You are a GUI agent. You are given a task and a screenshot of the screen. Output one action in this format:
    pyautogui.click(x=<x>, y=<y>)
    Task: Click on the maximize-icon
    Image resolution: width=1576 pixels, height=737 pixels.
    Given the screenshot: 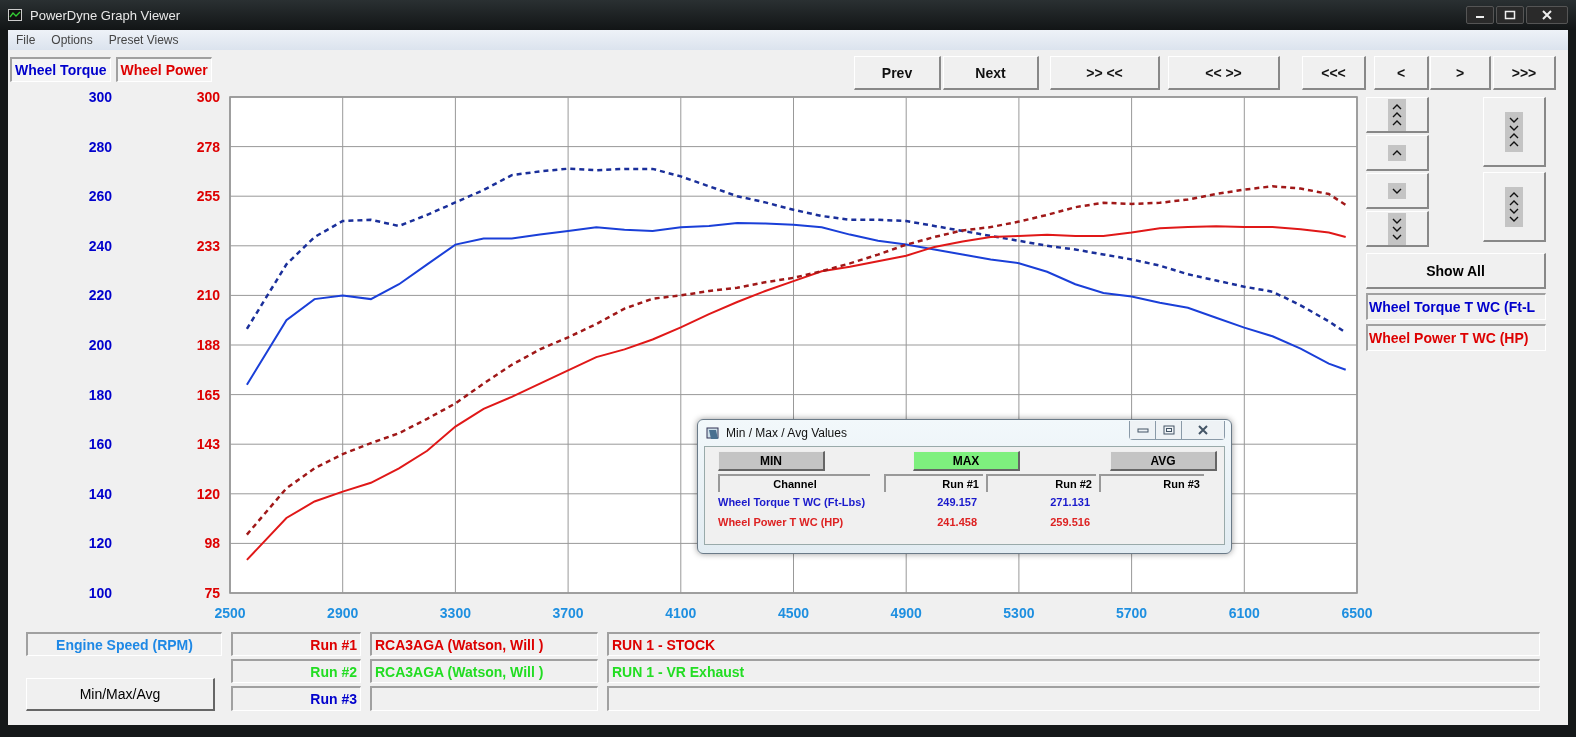 What is the action you would take?
    pyautogui.click(x=1510, y=15)
    